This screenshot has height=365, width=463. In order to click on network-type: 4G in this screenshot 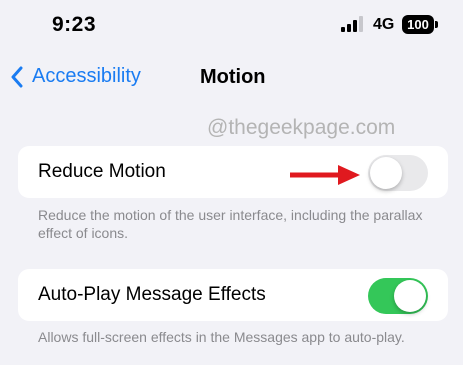, I will do `click(384, 24)`.